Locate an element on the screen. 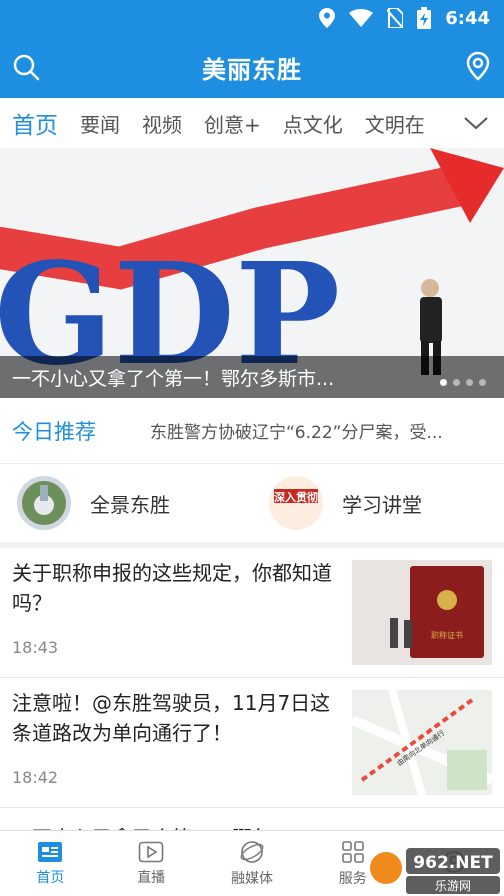 This screenshot has width=504, height=896. category-tabs: 首页 要闻 视频 创意+ 点文化 文明在 is located at coordinates (252, 123).